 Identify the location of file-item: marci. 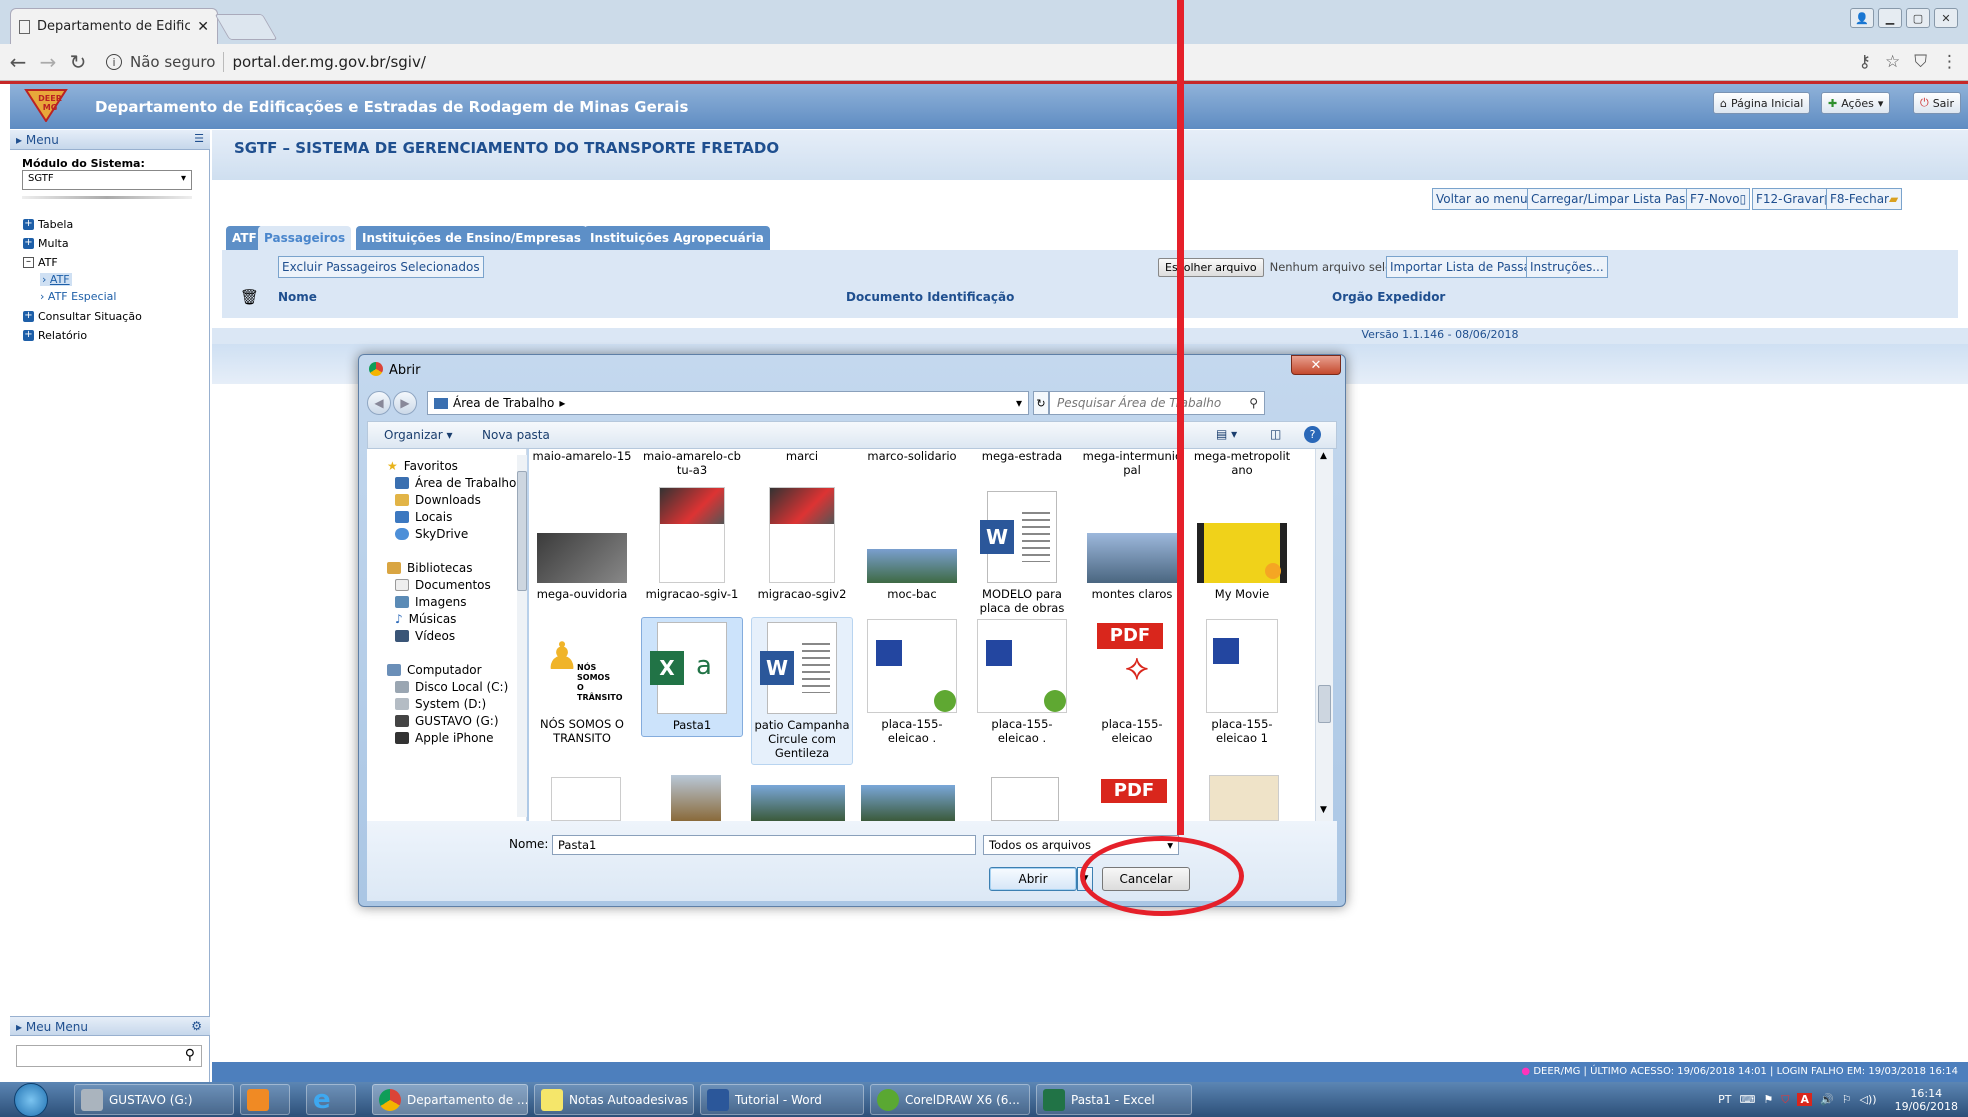
(802, 456).